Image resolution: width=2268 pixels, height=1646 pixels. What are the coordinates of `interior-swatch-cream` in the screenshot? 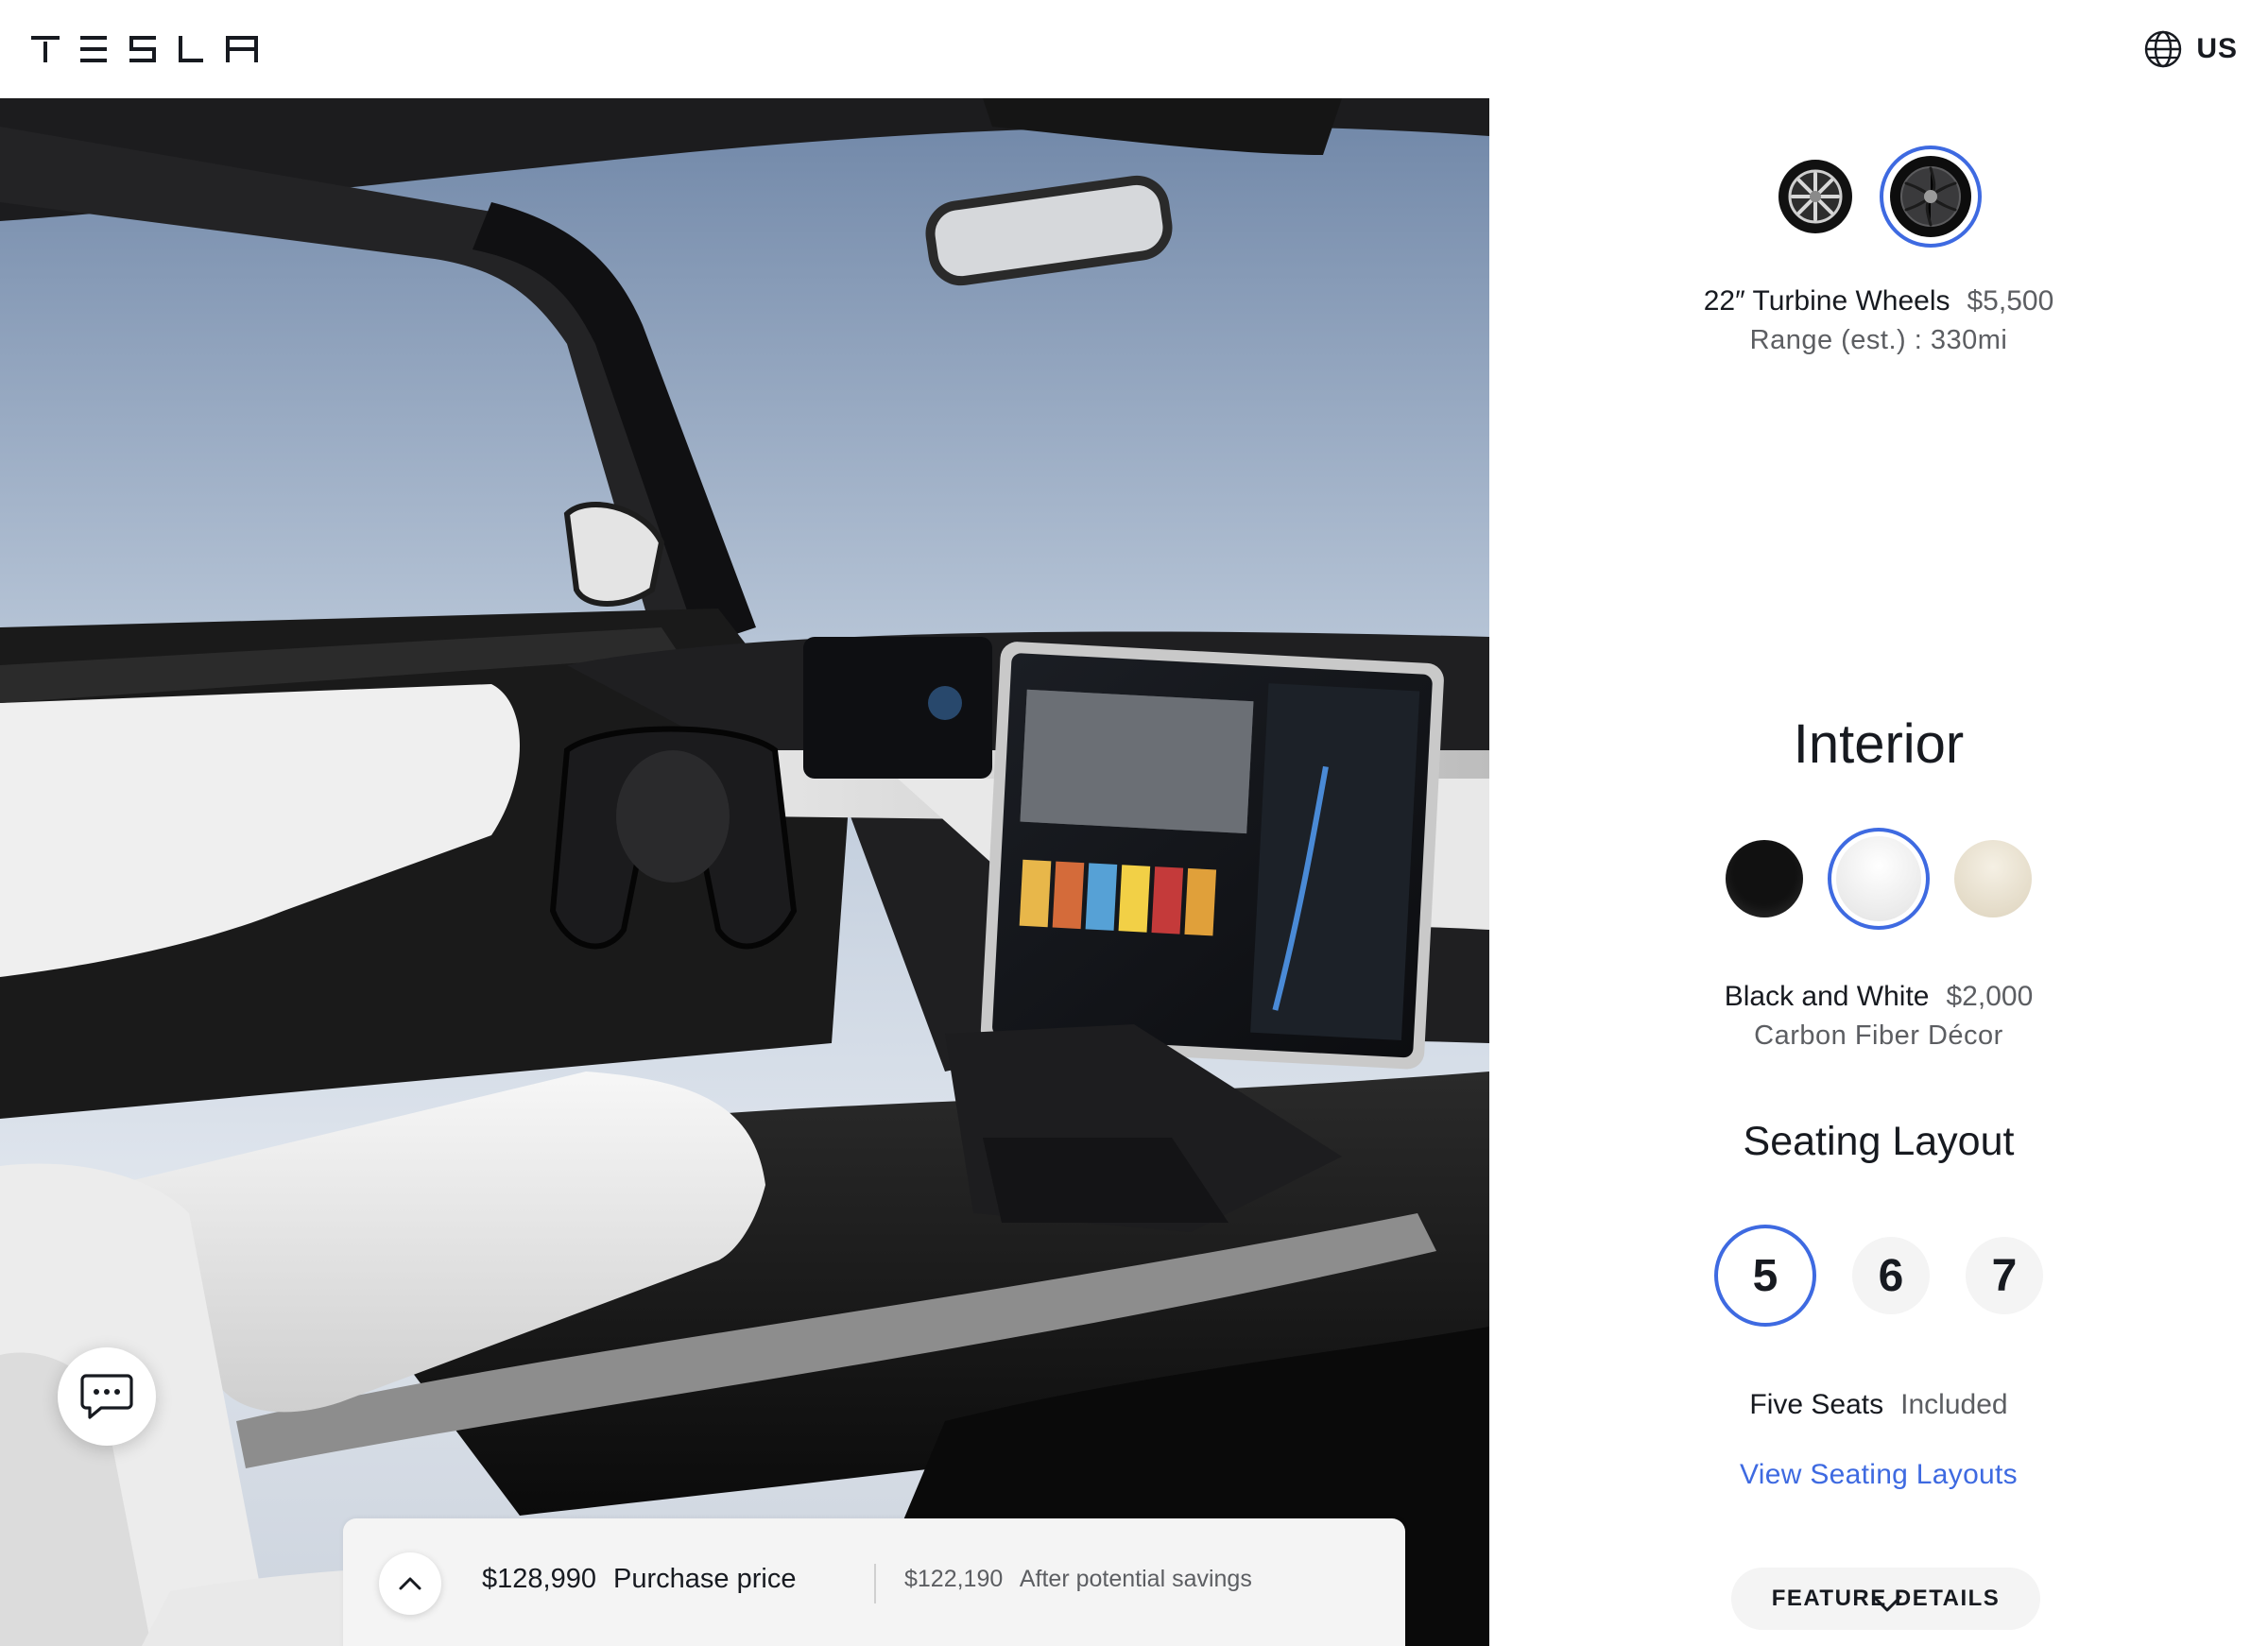 It's located at (1993, 878).